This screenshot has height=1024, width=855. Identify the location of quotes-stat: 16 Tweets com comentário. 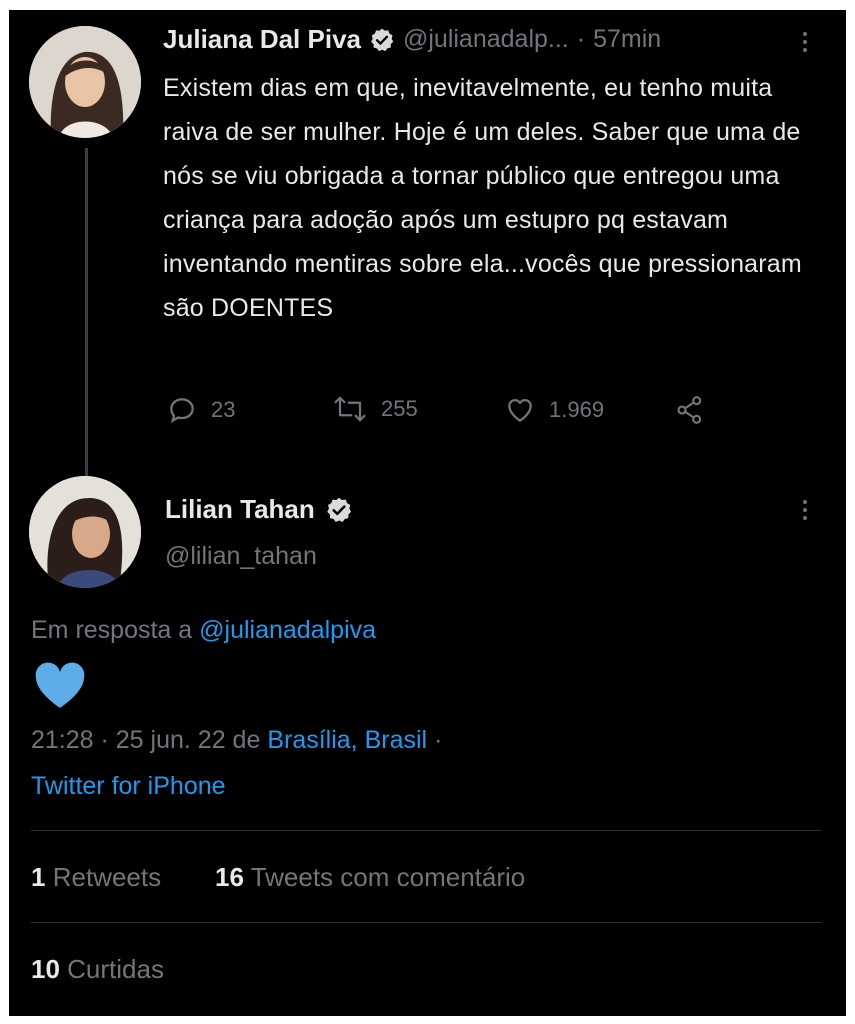
(370, 877).